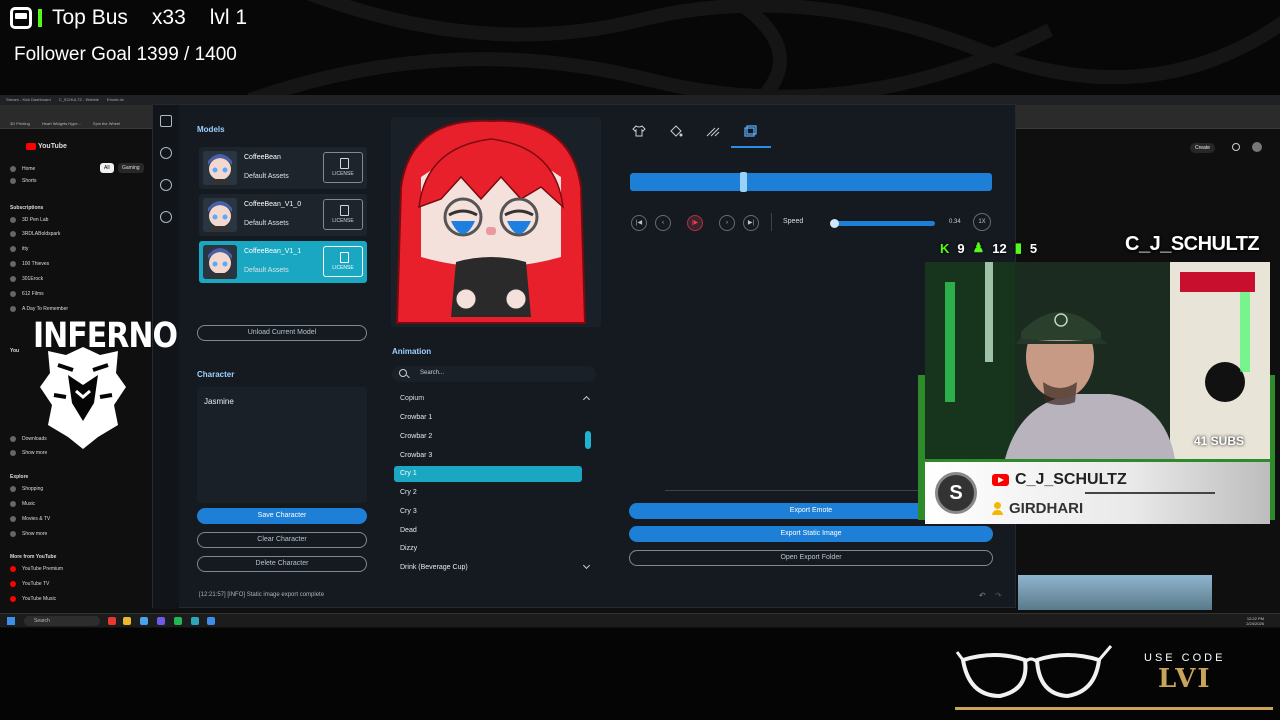  I want to click on yt-explore-header: Explore, so click(19, 477).